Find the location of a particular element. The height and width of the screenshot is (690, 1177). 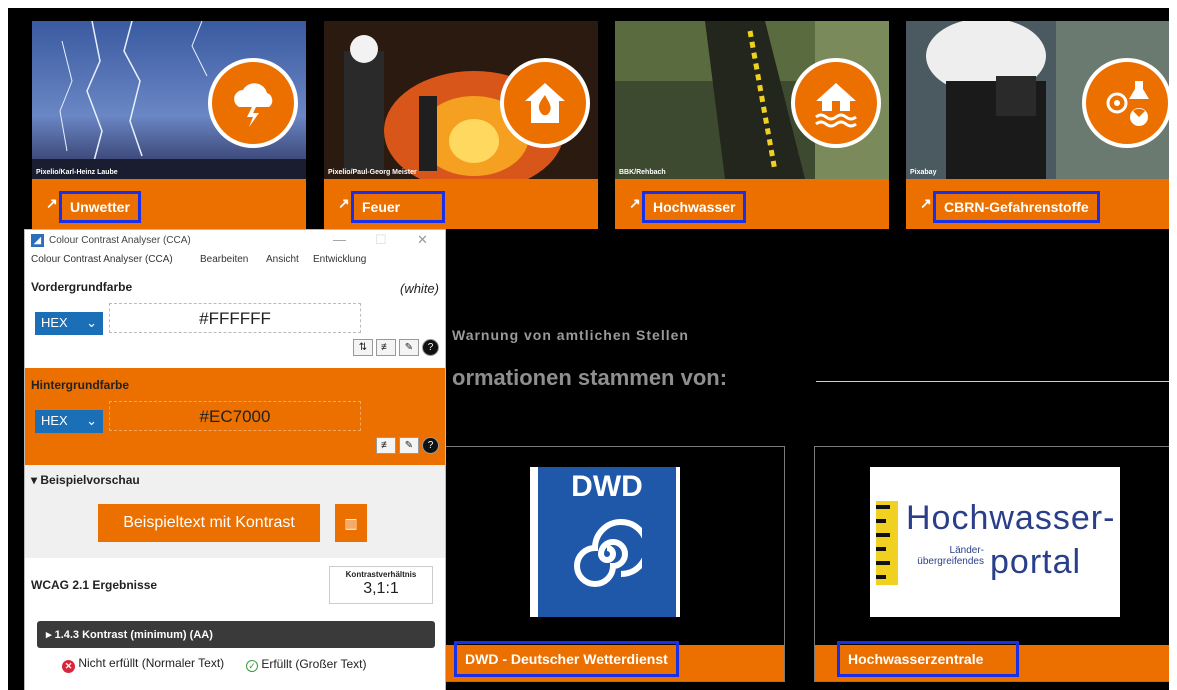

foreground-label: Vordergrundfarbe is located at coordinates (82, 287).